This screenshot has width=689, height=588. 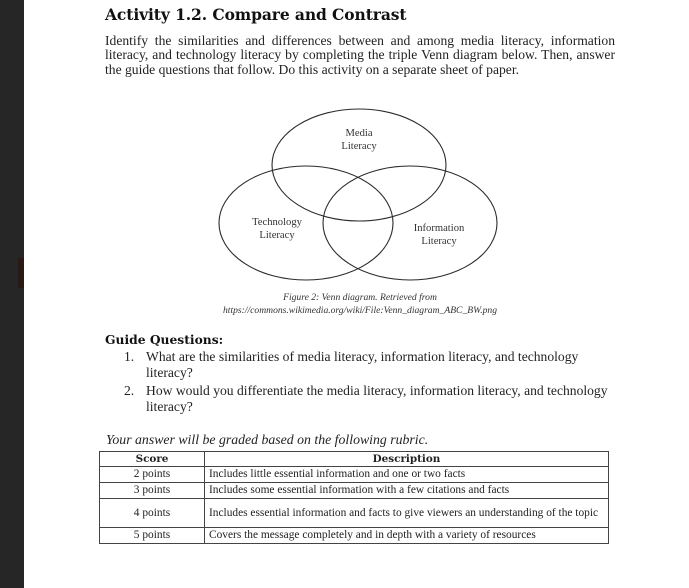 What do you see at coordinates (277, 222) in the screenshot?
I see `venn-label-technology-line1: Technology` at bounding box center [277, 222].